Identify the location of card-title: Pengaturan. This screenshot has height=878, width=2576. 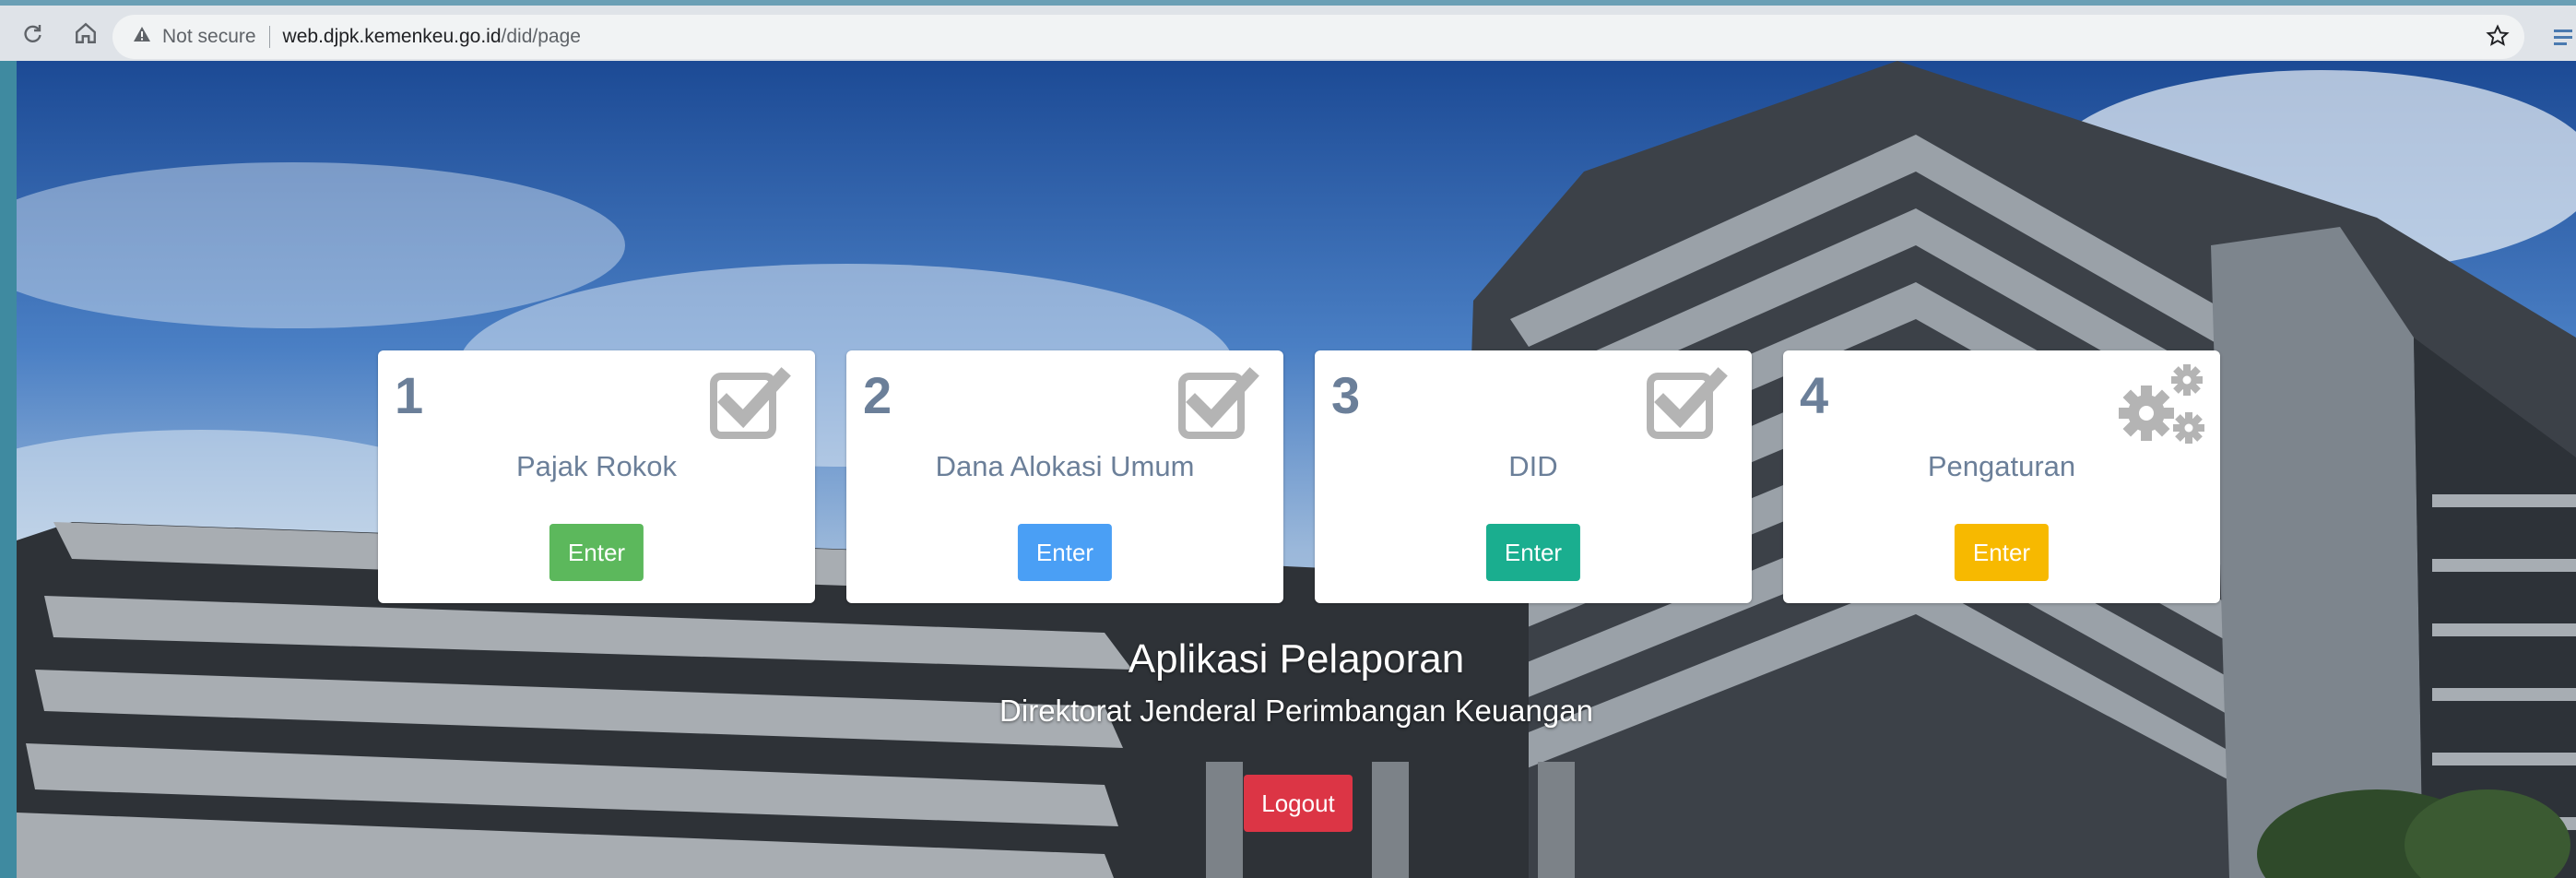
(2001, 466).